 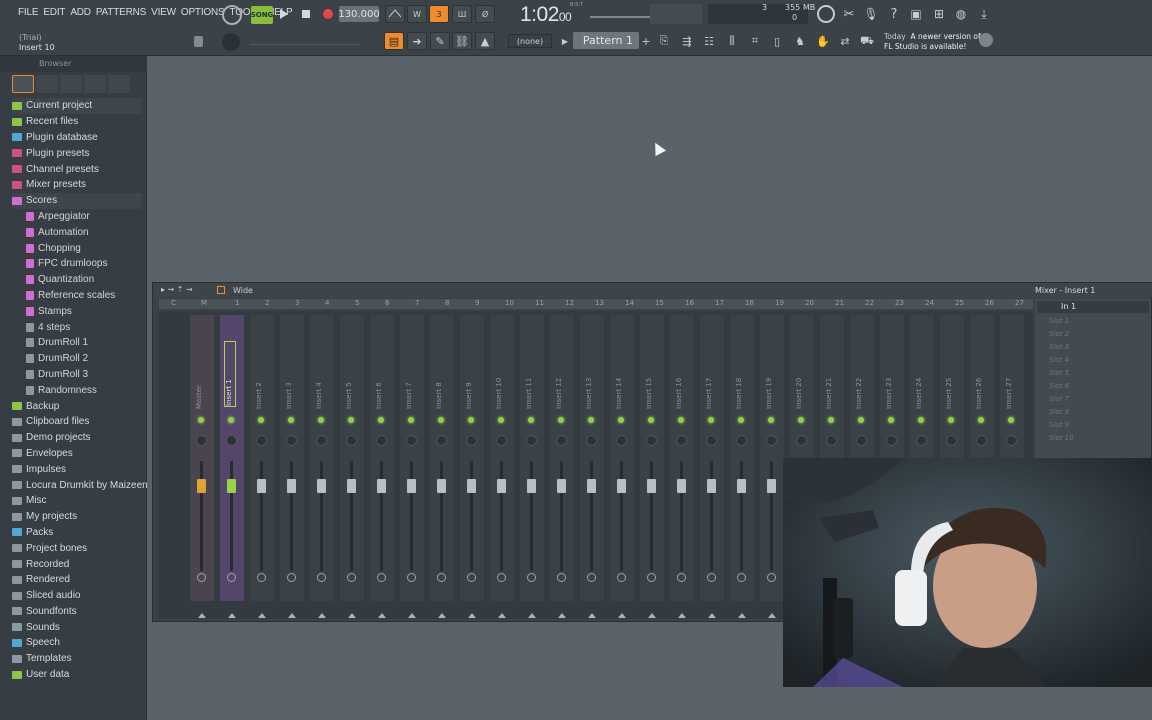 I want to click on browser-item: Locura Drumkit by Maizeeno, so click(x=82, y=485).